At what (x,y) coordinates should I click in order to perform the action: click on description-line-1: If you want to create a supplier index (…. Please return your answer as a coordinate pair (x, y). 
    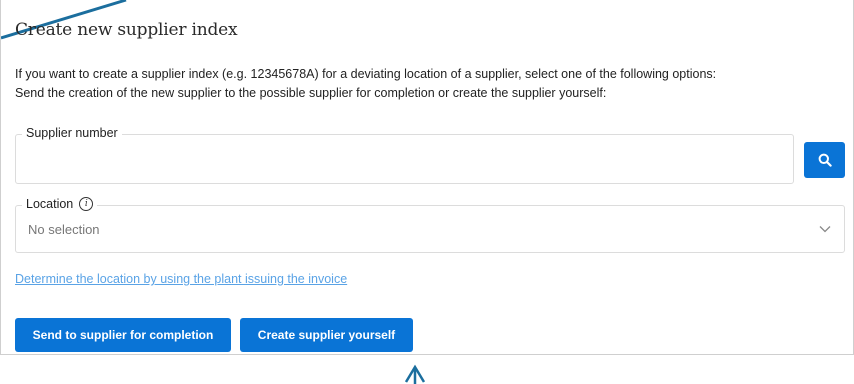
    Looking at the image, I should click on (366, 74).